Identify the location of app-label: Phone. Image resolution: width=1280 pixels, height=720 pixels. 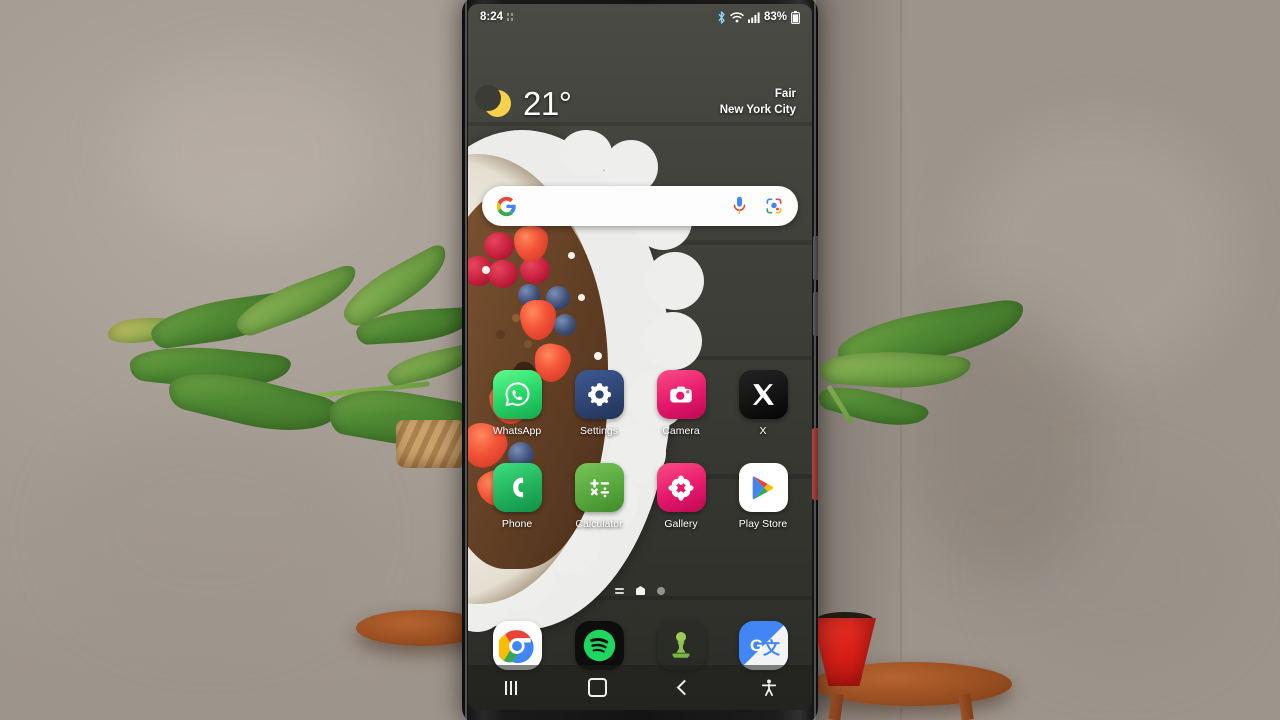
(517, 524).